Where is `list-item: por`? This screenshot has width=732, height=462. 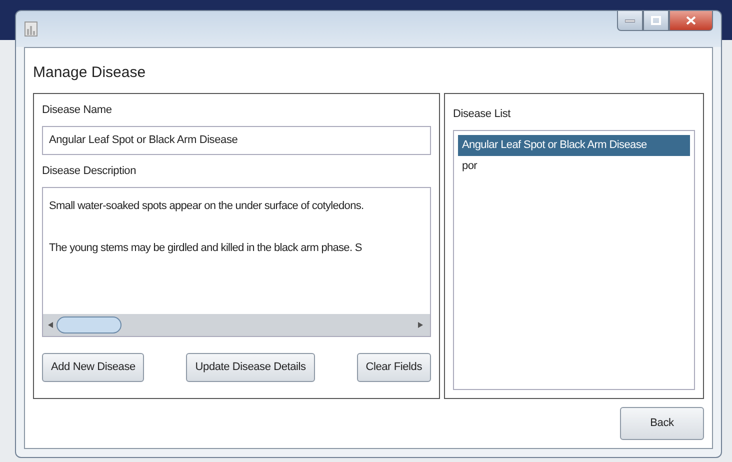 list-item: por is located at coordinates (574, 166).